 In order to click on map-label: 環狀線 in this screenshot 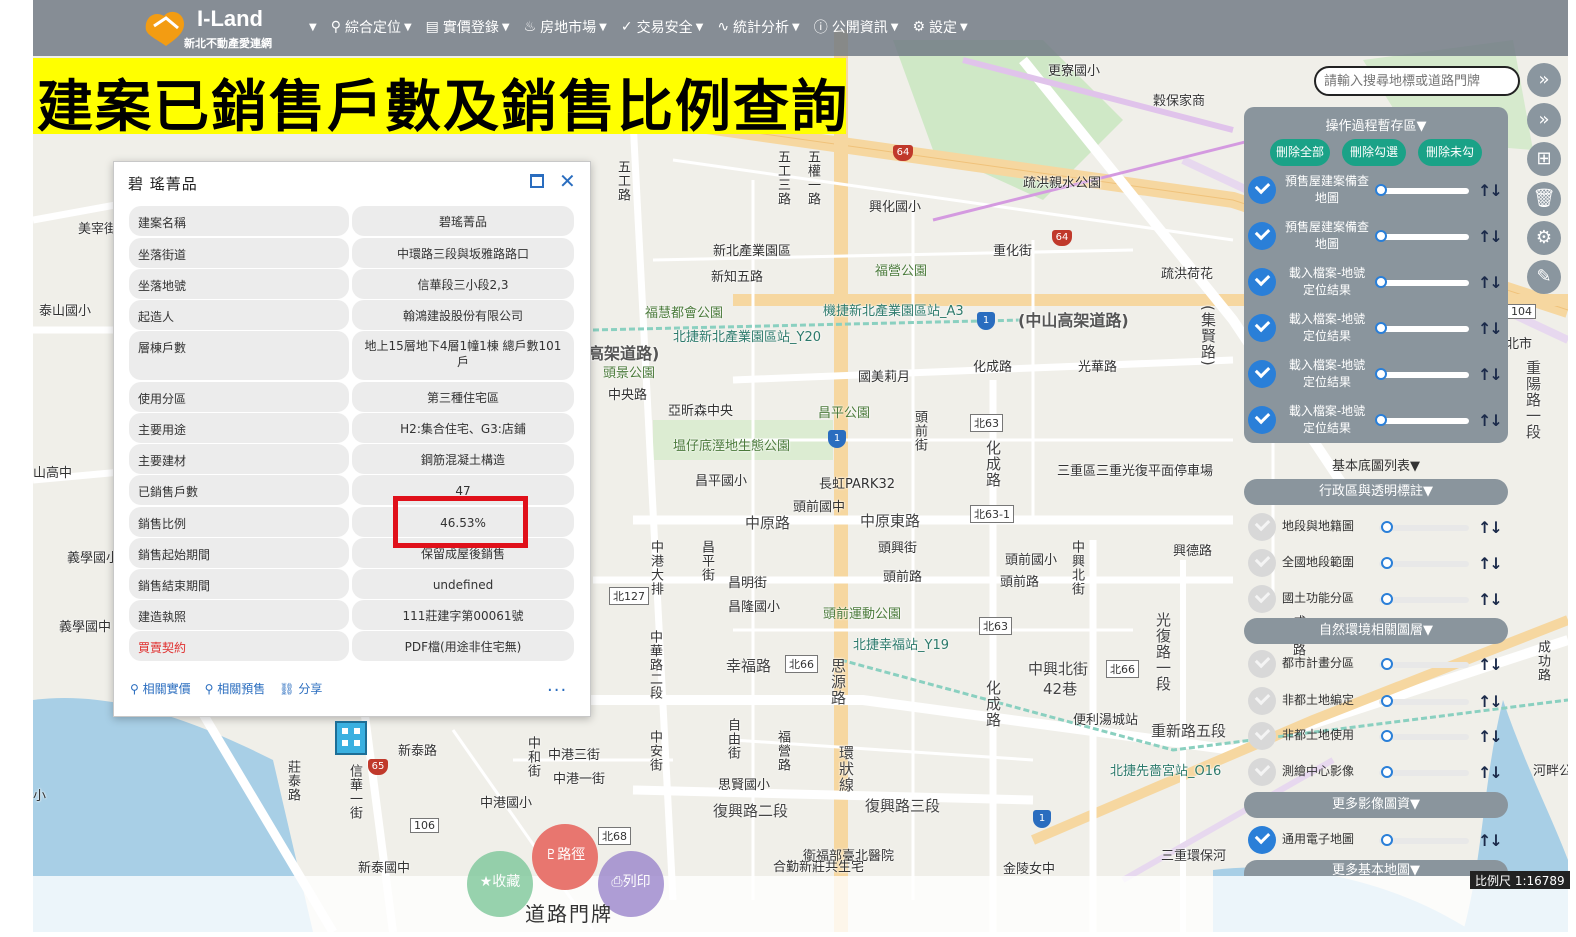, I will do `click(846, 769)`.